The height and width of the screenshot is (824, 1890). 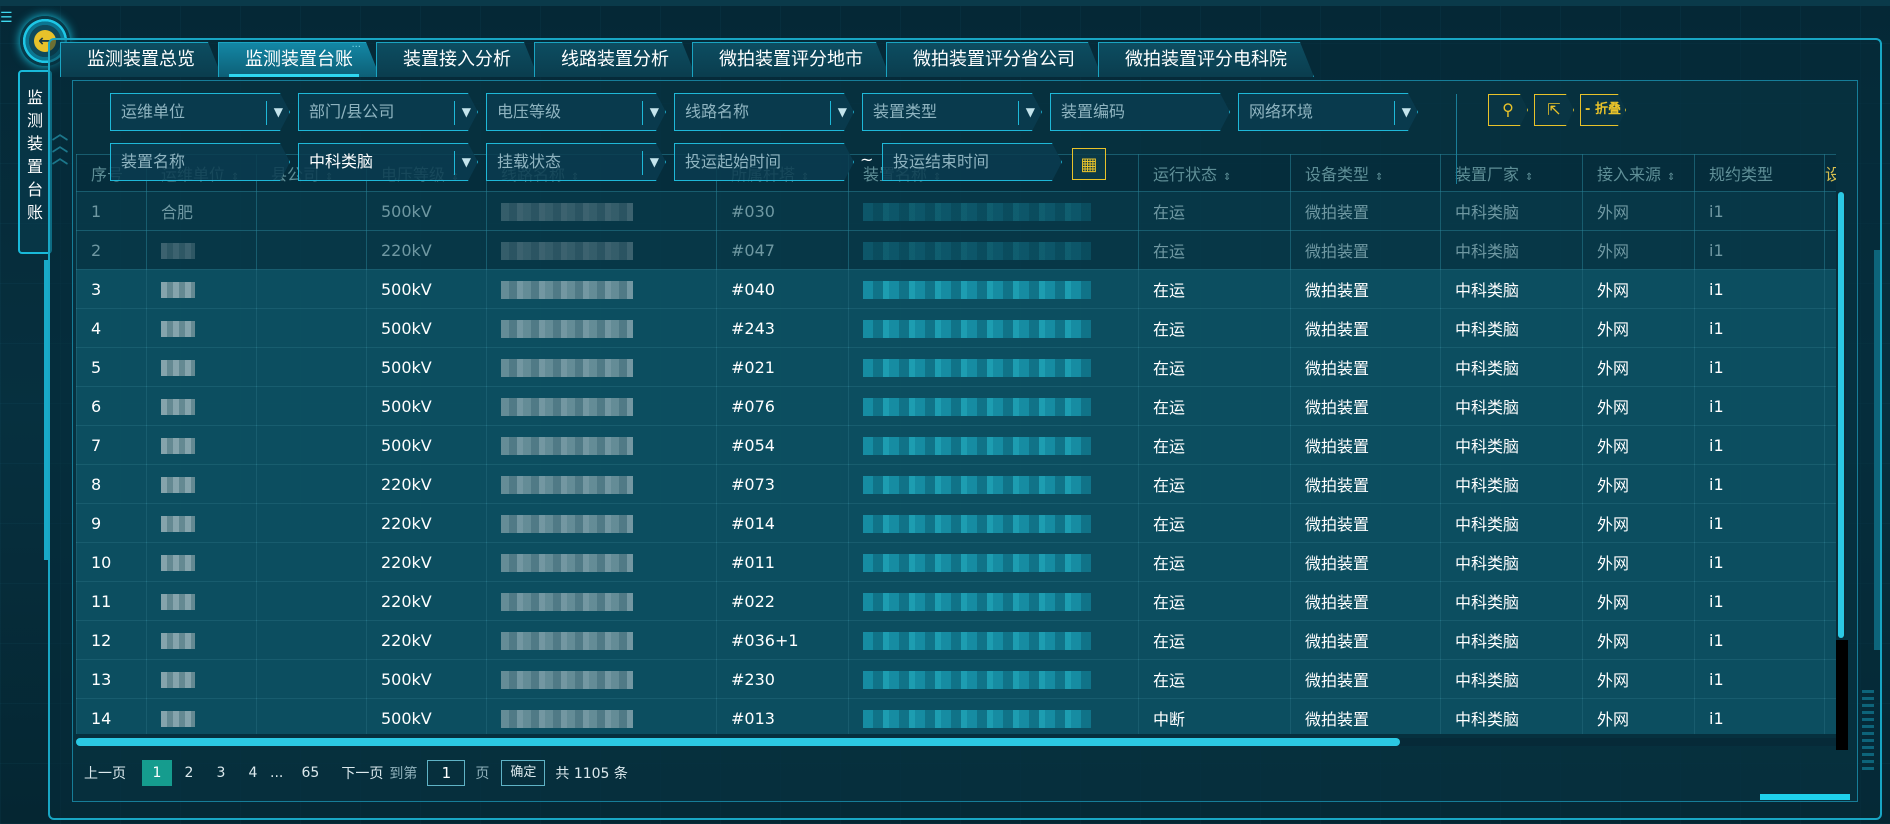 What do you see at coordinates (1089, 164) in the screenshot?
I see `calendar-icon: ▦` at bounding box center [1089, 164].